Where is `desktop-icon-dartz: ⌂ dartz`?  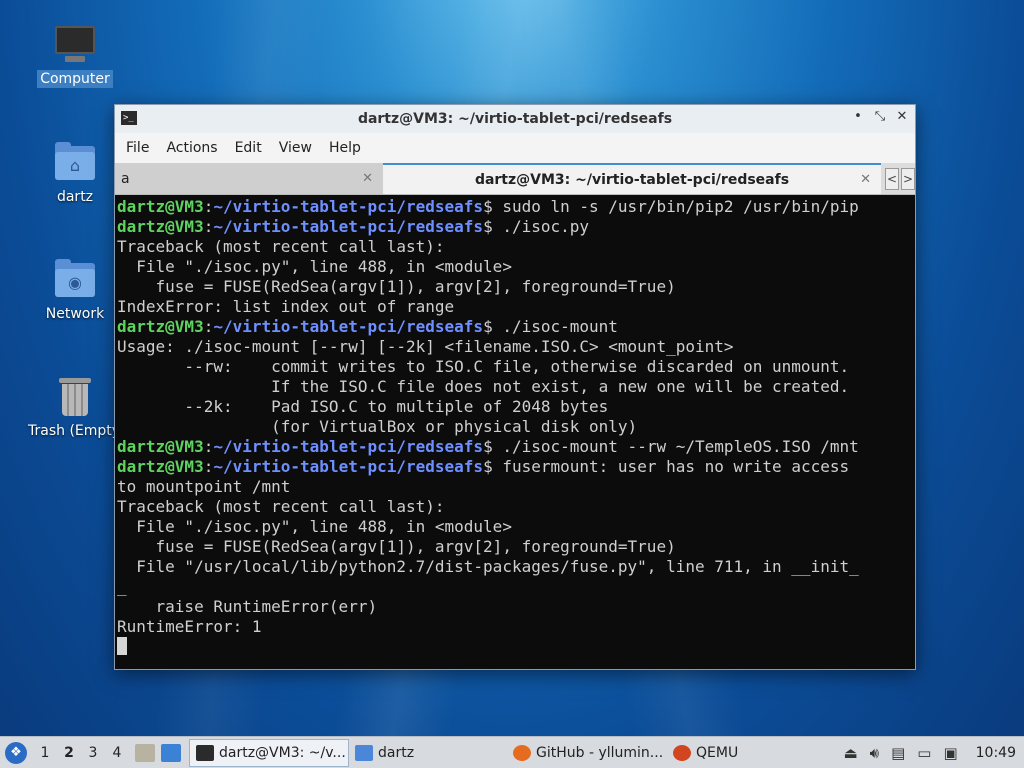
desktop-icon-dartz: ⌂ dartz is located at coordinates (75, 173).